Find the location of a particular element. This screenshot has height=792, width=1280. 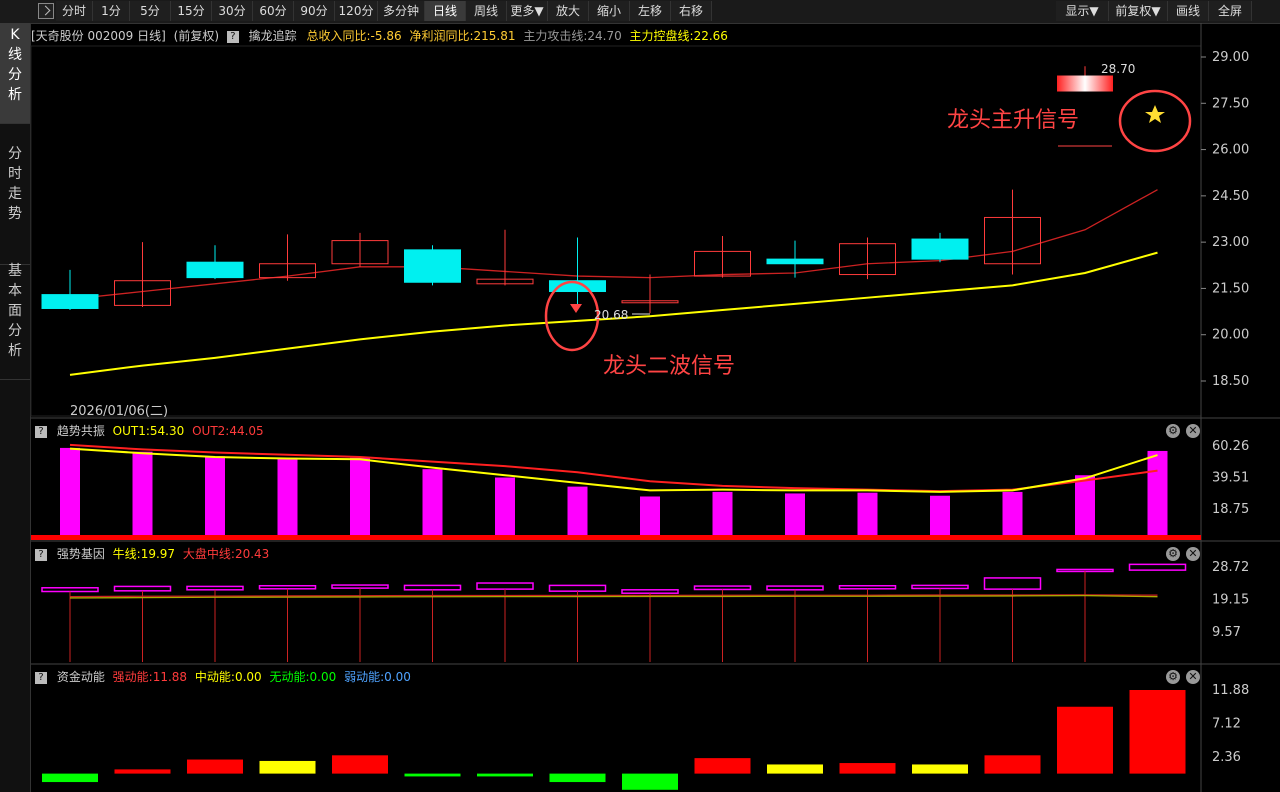

y-tick-label: 29.00 is located at coordinates (1230, 57).